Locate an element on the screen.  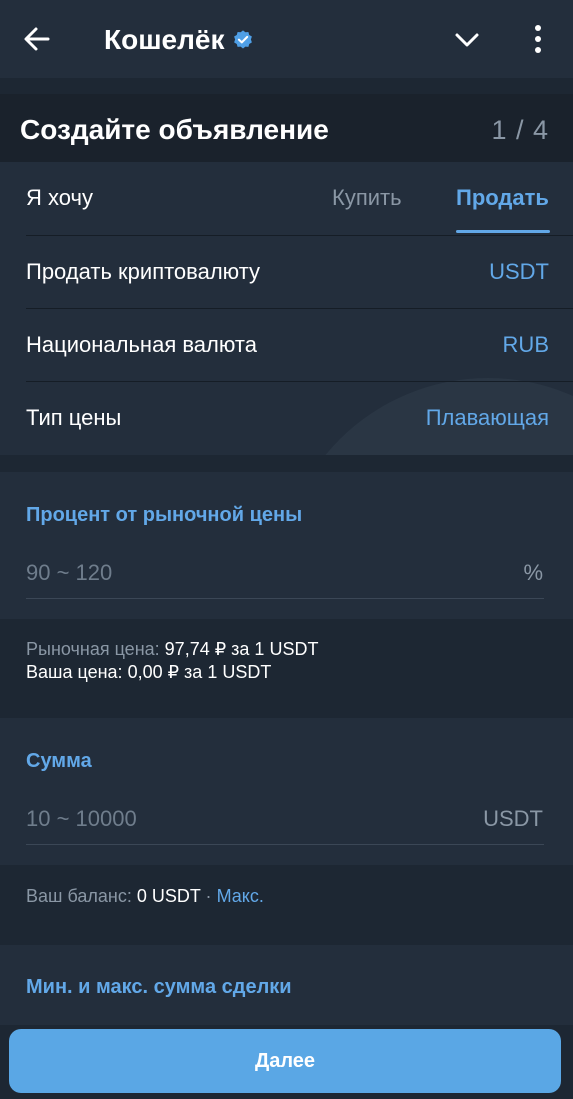
chevron-down-icon is located at coordinates (467, 40).